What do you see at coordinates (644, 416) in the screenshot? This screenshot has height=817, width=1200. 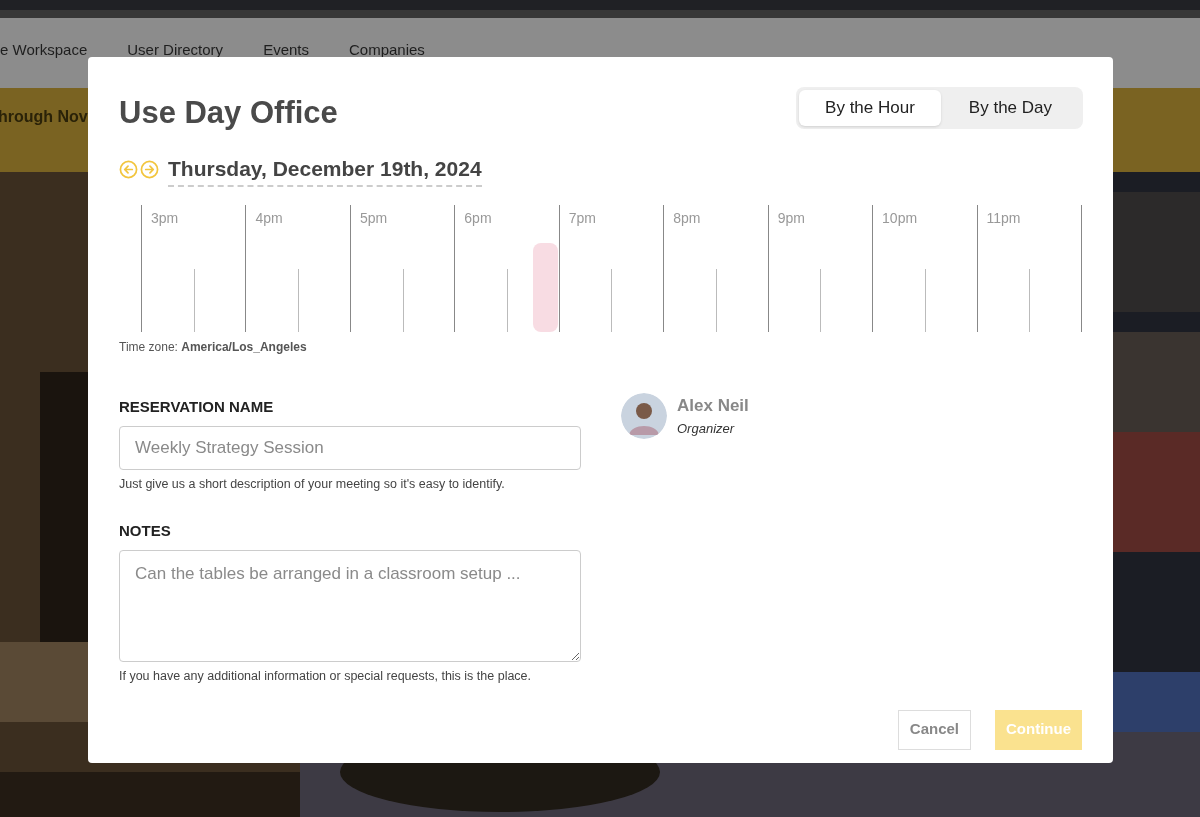 I see `avatar` at bounding box center [644, 416].